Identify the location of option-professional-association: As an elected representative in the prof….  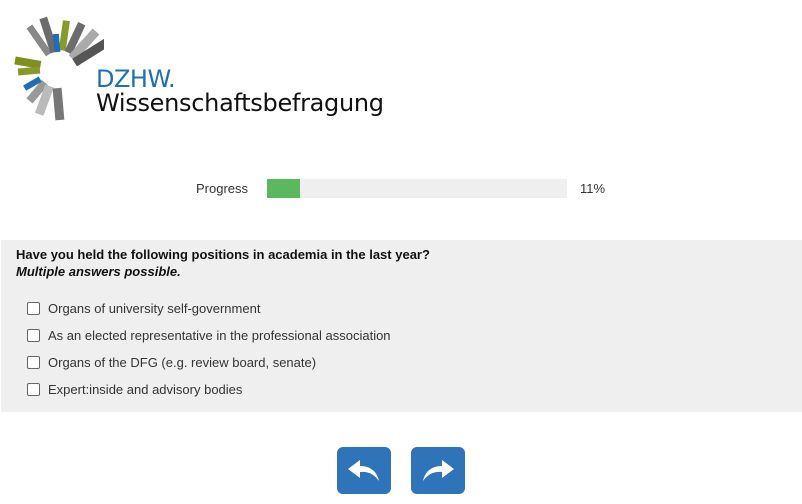
(209, 335).